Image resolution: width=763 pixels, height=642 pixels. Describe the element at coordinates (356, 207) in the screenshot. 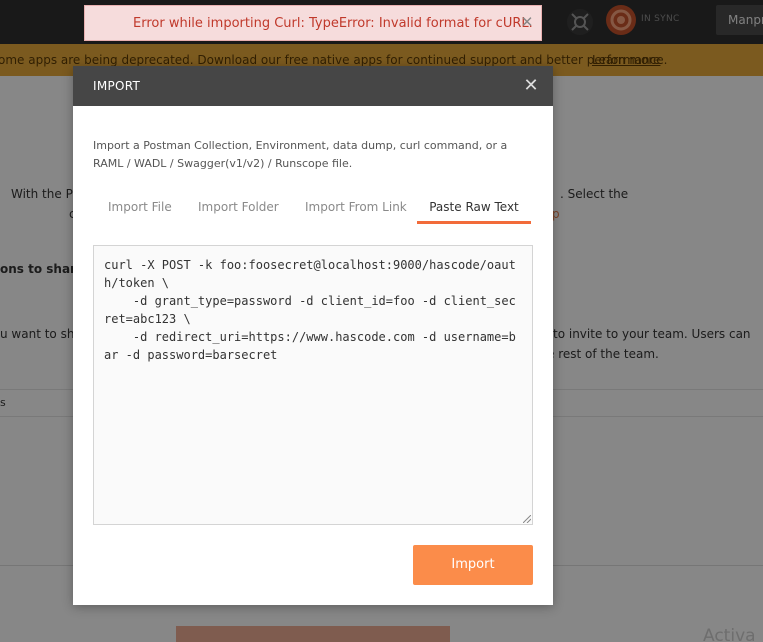

I see `tab-import-from-link: Import From Link` at that location.